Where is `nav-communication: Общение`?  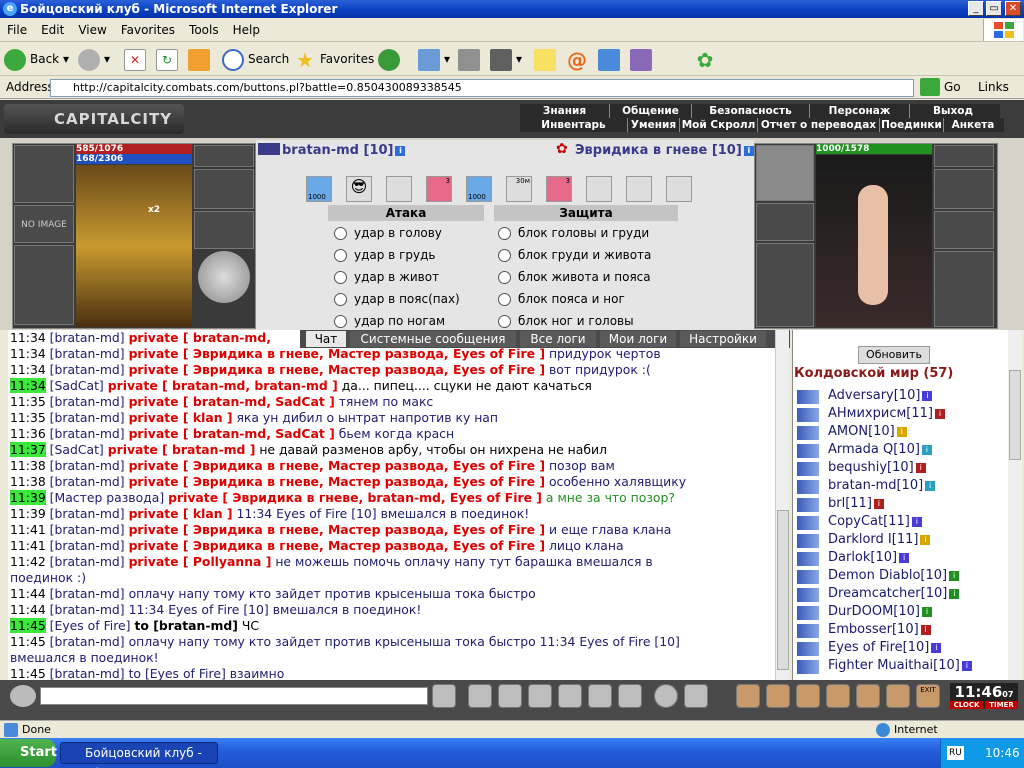 nav-communication: Общение is located at coordinates (651, 111).